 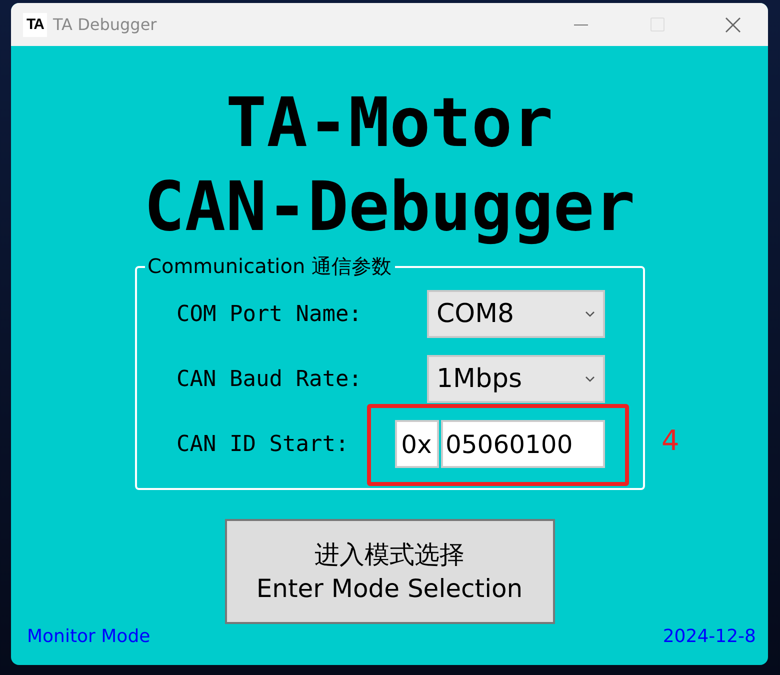 What do you see at coordinates (416, 444) in the screenshot?
I see `prefix-label: 0x` at bounding box center [416, 444].